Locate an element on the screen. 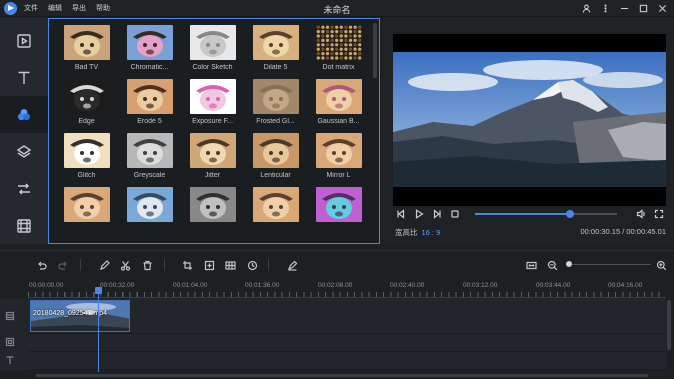  cut-icon is located at coordinates (125, 265).